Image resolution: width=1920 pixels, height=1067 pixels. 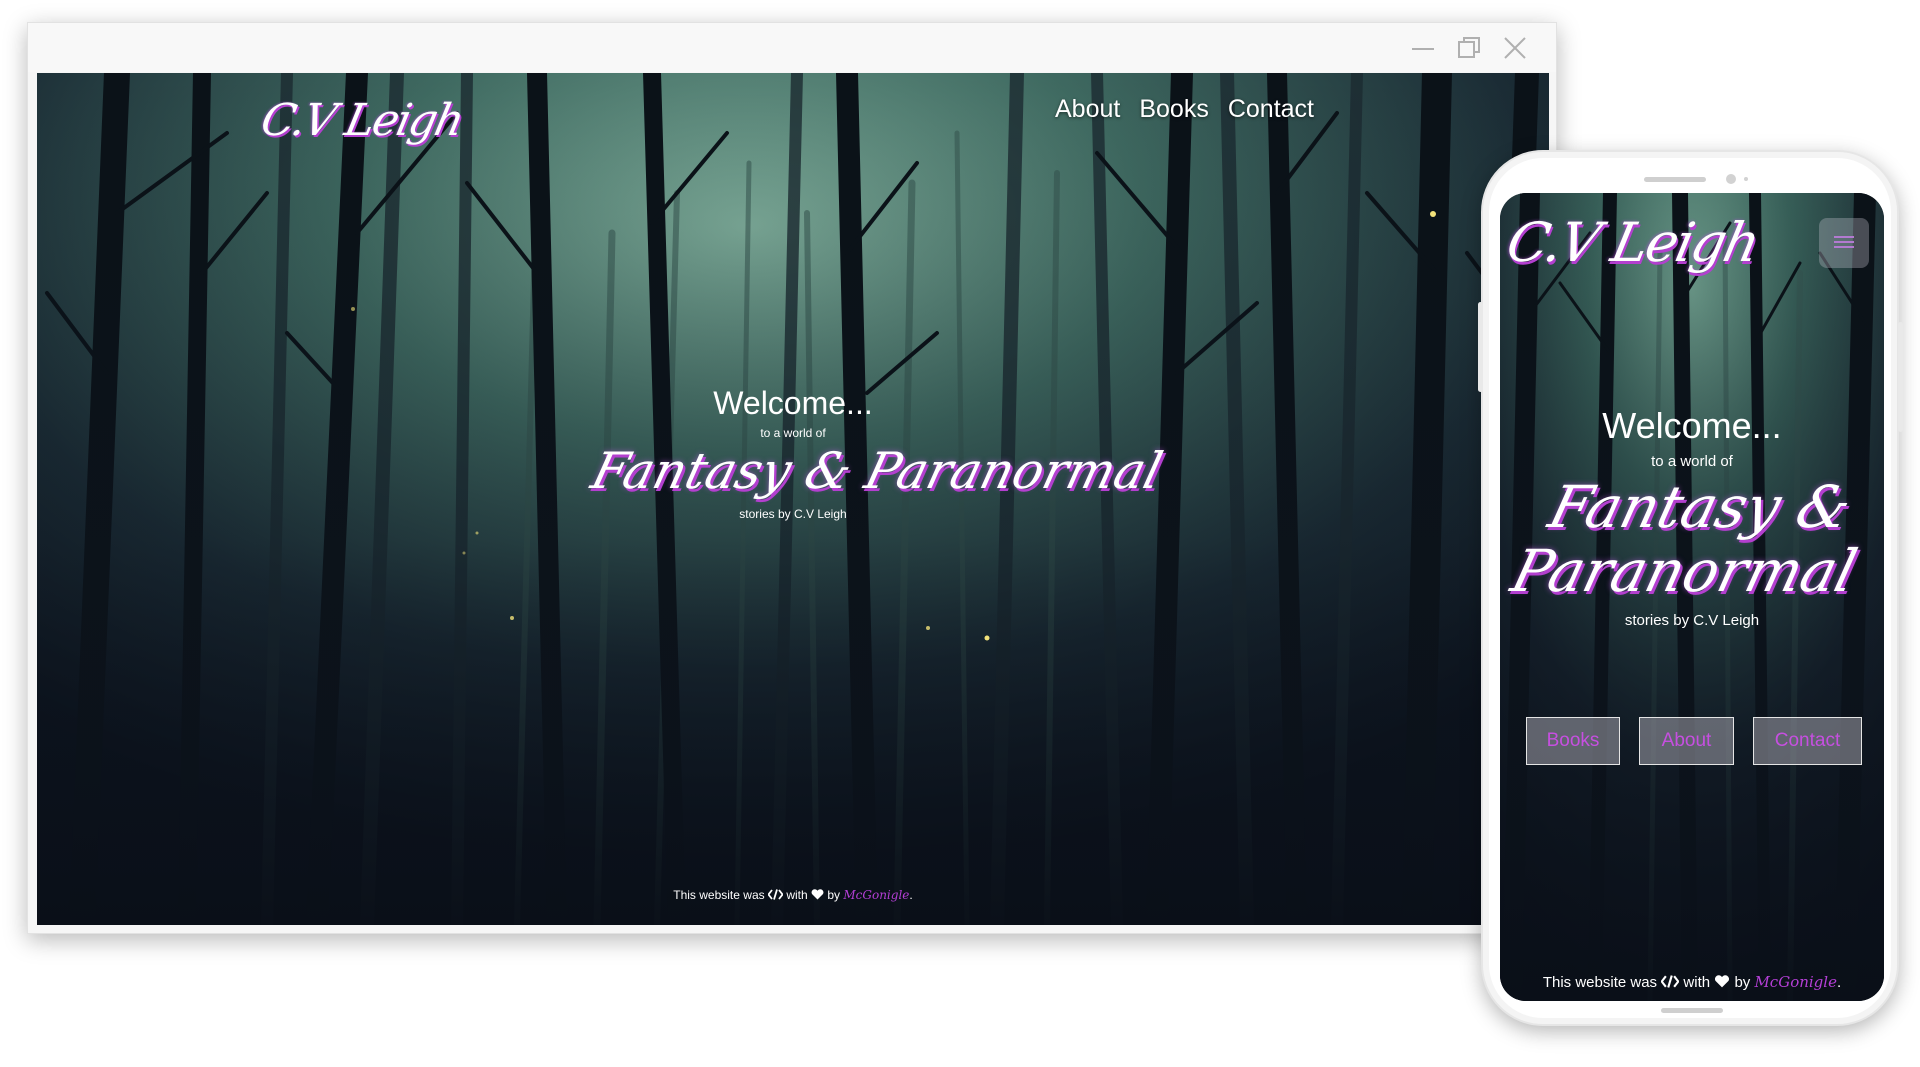 I want to click on mobile-logo-text: C.V Leigh, so click(x=1632, y=242).